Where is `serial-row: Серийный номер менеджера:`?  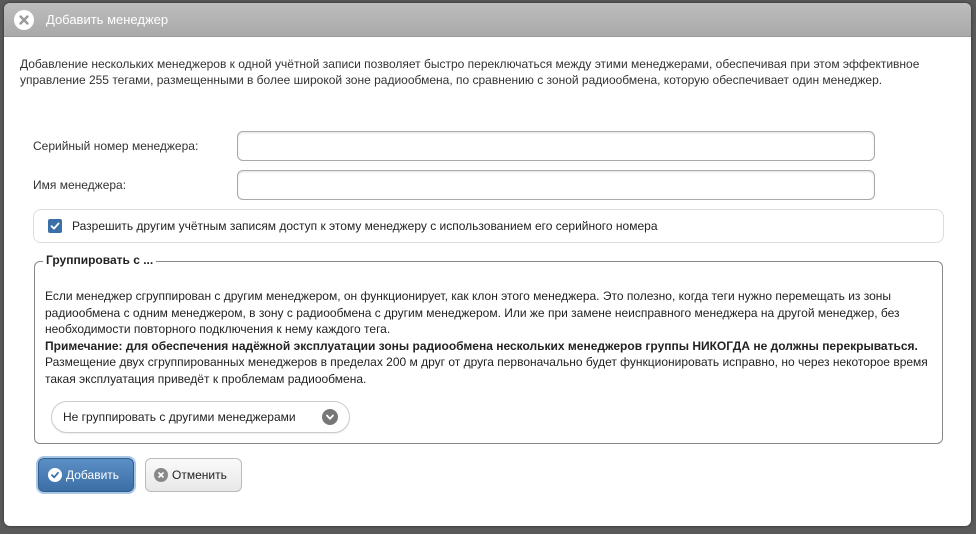 serial-row: Серийный номер менеджера: is located at coordinates (454, 146).